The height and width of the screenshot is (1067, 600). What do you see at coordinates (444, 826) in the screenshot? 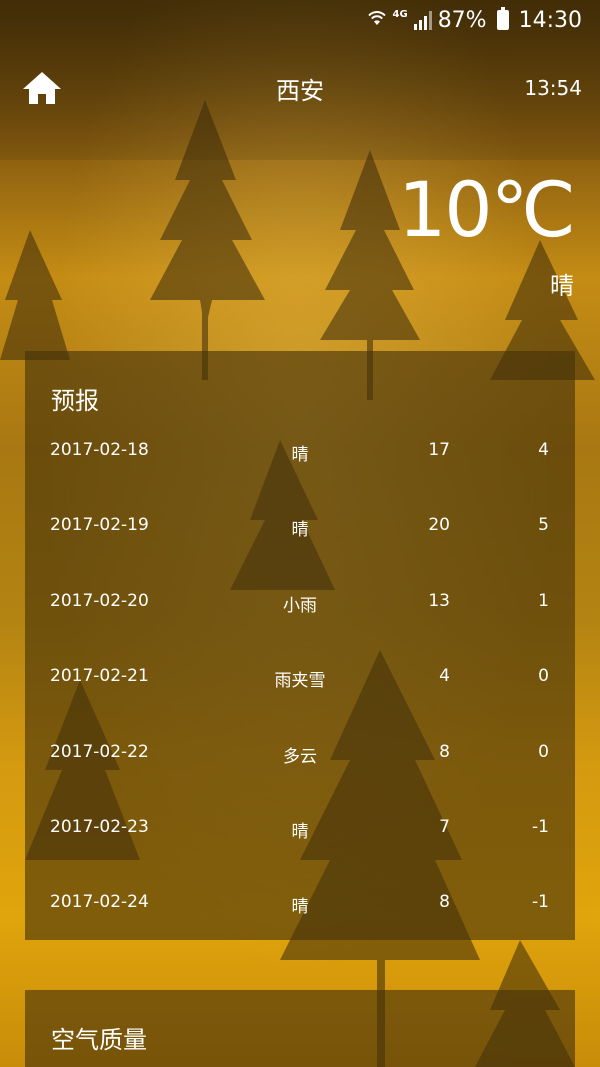
I see `forecast-max-temp: 7` at bounding box center [444, 826].